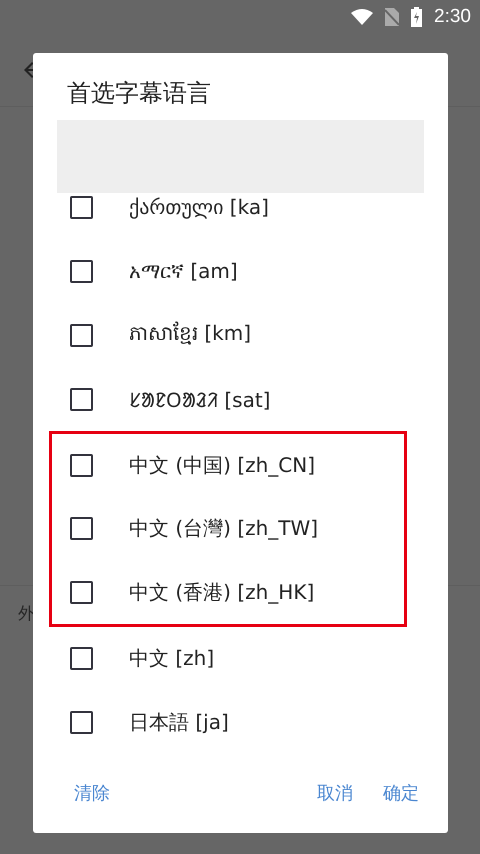 The width and height of the screenshot is (480, 854). I want to click on section-header: 外, so click(26, 614).